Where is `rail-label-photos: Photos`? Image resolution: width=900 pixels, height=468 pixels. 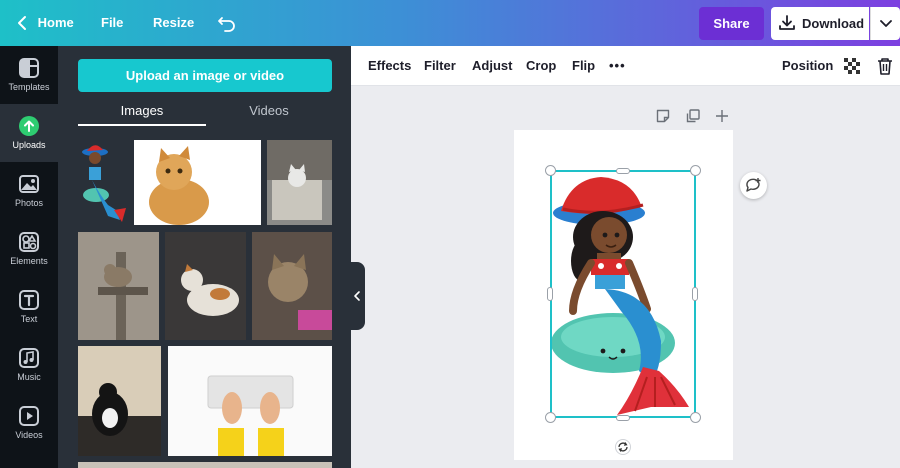 rail-label-photos: Photos is located at coordinates (29, 203).